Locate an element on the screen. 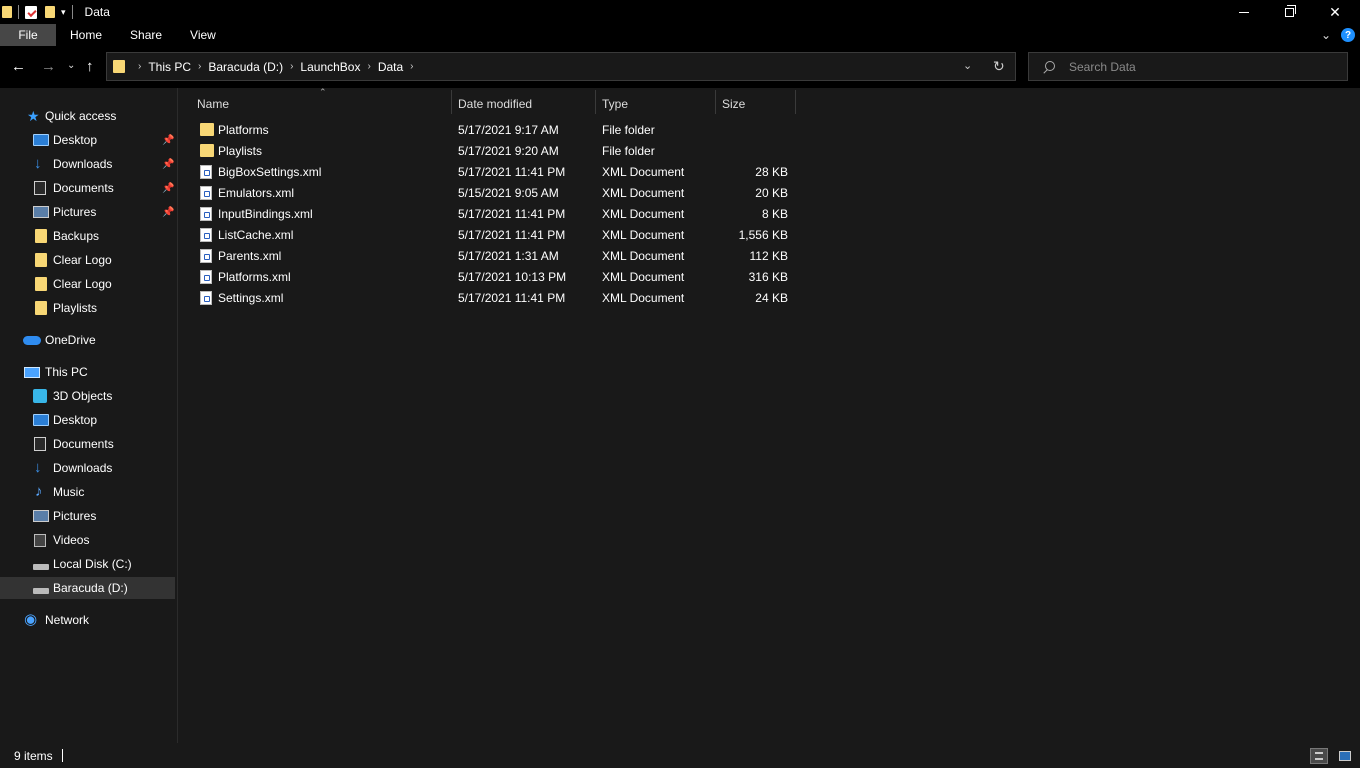  onedrive-icon is located at coordinates (32, 340).